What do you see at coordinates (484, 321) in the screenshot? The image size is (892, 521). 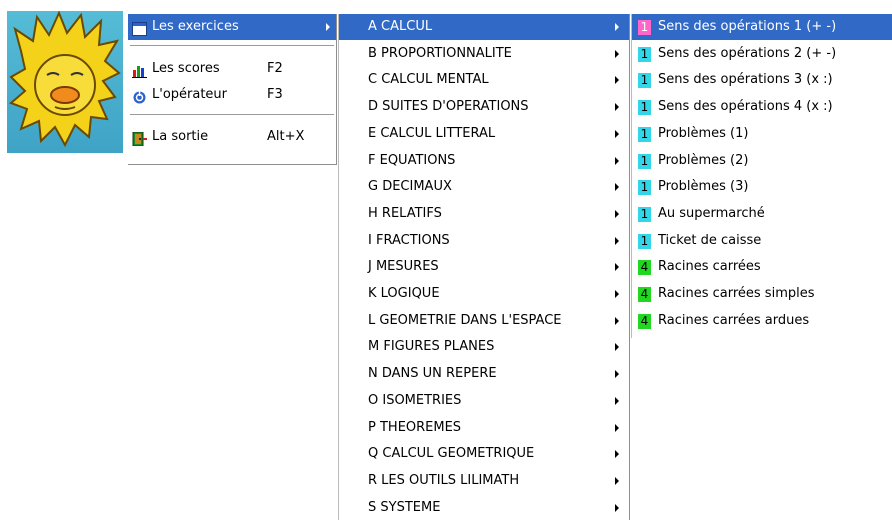 I see `chapter-item: L GEOMETRIE DANS L'ESPACE` at bounding box center [484, 321].